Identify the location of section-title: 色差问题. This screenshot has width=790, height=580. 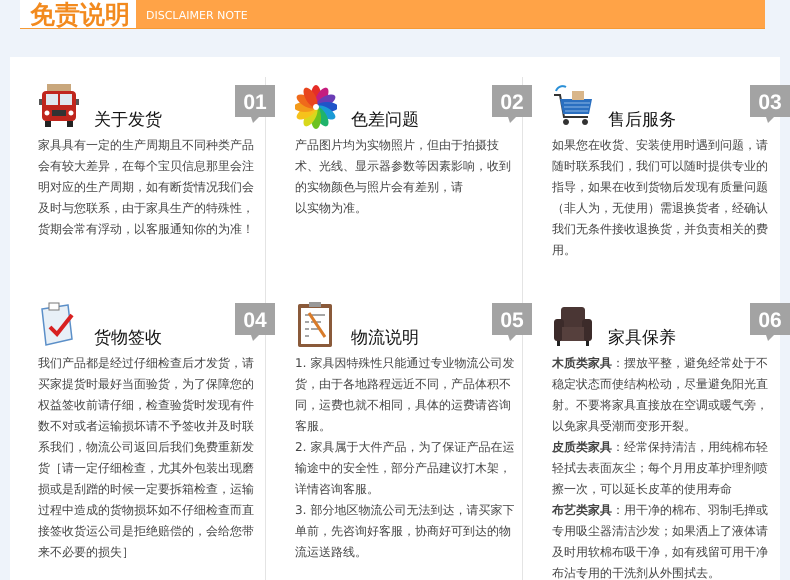
(385, 120).